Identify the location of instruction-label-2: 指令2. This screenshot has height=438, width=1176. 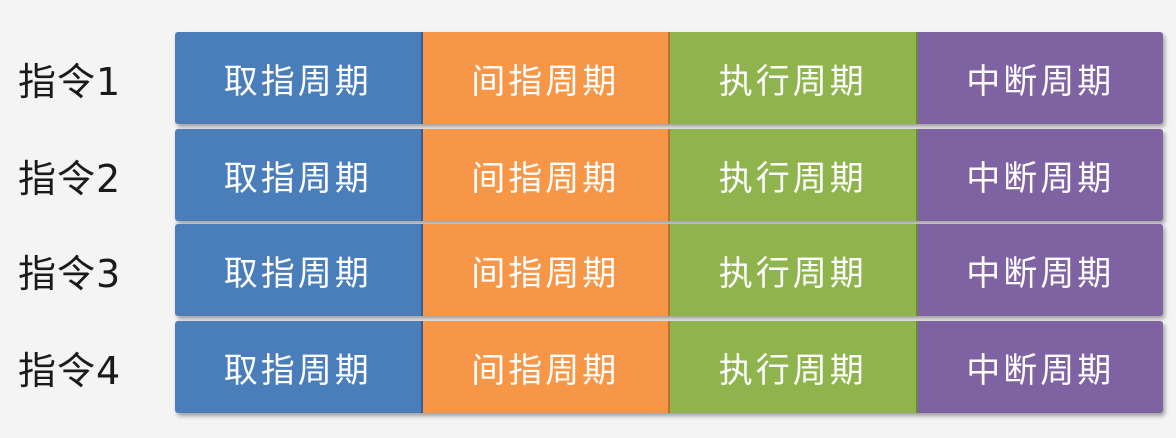
(70, 178).